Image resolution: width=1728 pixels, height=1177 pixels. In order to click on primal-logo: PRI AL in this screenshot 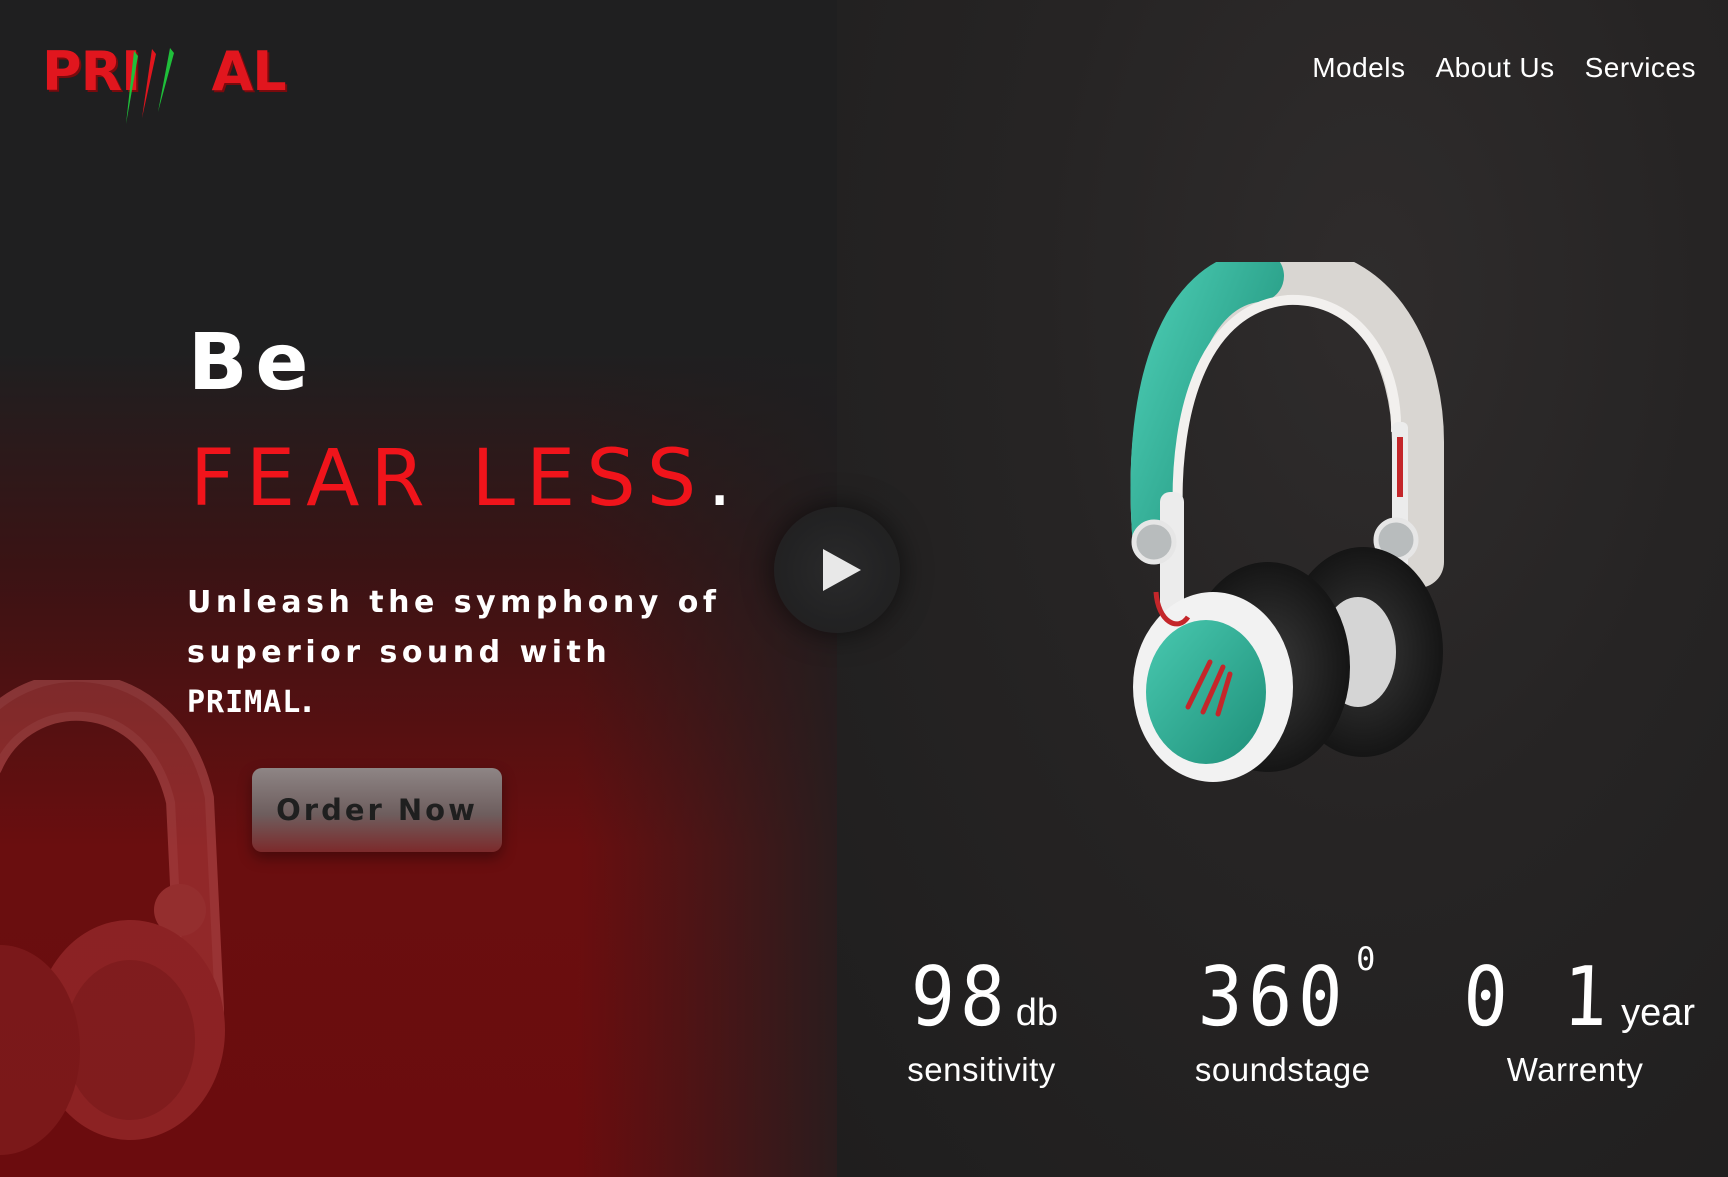, I will do `click(164, 82)`.